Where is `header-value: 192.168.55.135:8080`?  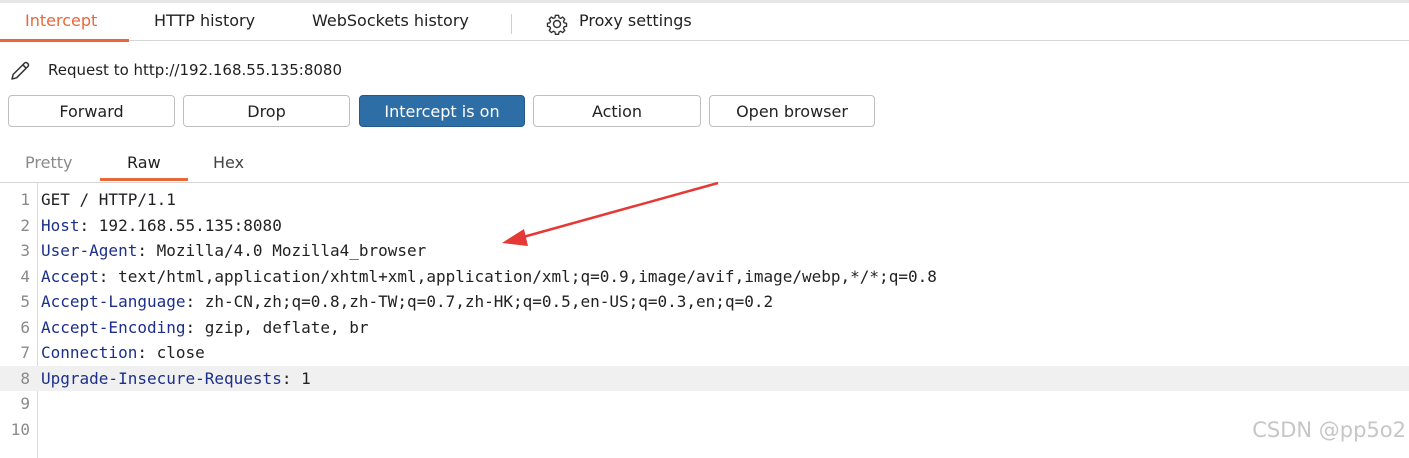
header-value: 192.168.55.135:8080 is located at coordinates (190, 225).